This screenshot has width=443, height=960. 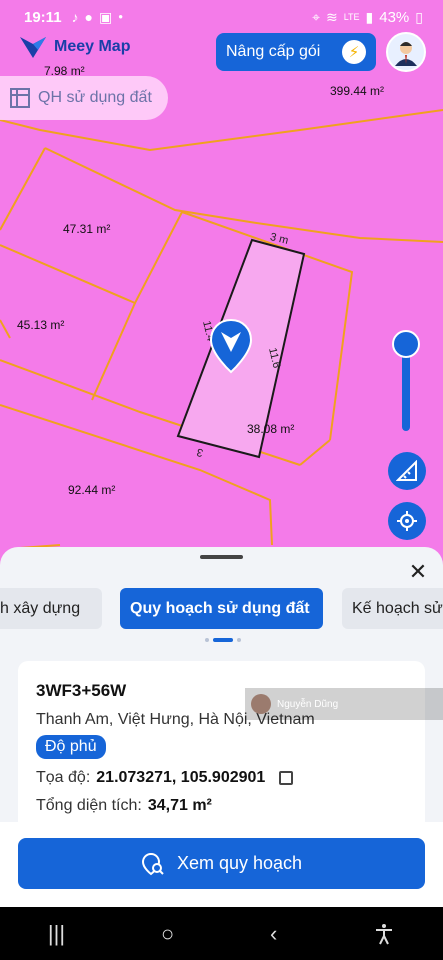 I want to click on tab-page-indicator, so click(x=223, y=640).